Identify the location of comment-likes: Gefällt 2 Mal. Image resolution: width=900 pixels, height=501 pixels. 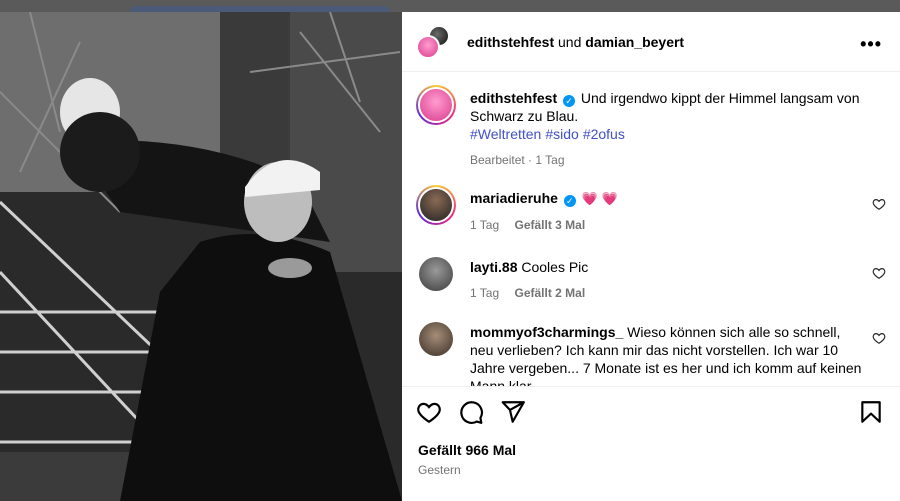
(549, 293).